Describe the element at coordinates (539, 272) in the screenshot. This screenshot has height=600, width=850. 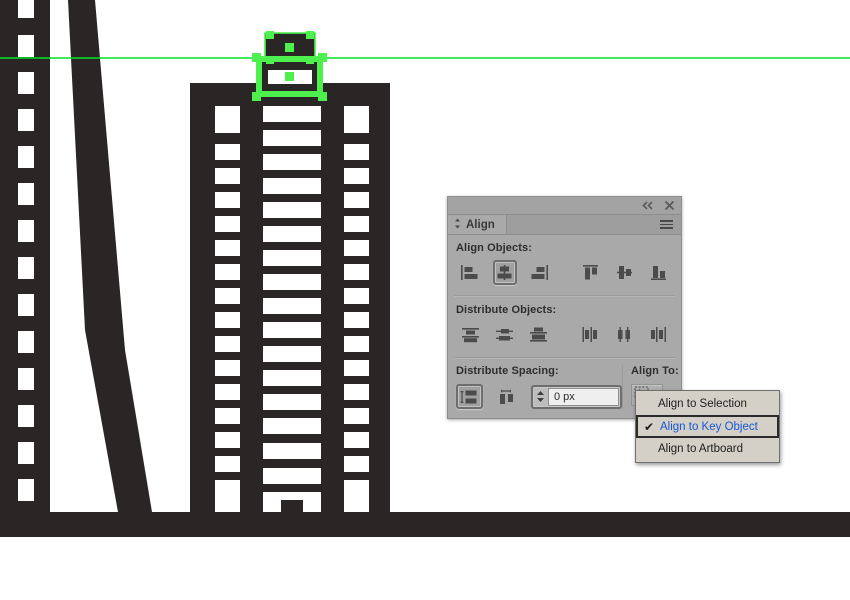
I see `align-right-button` at that location.